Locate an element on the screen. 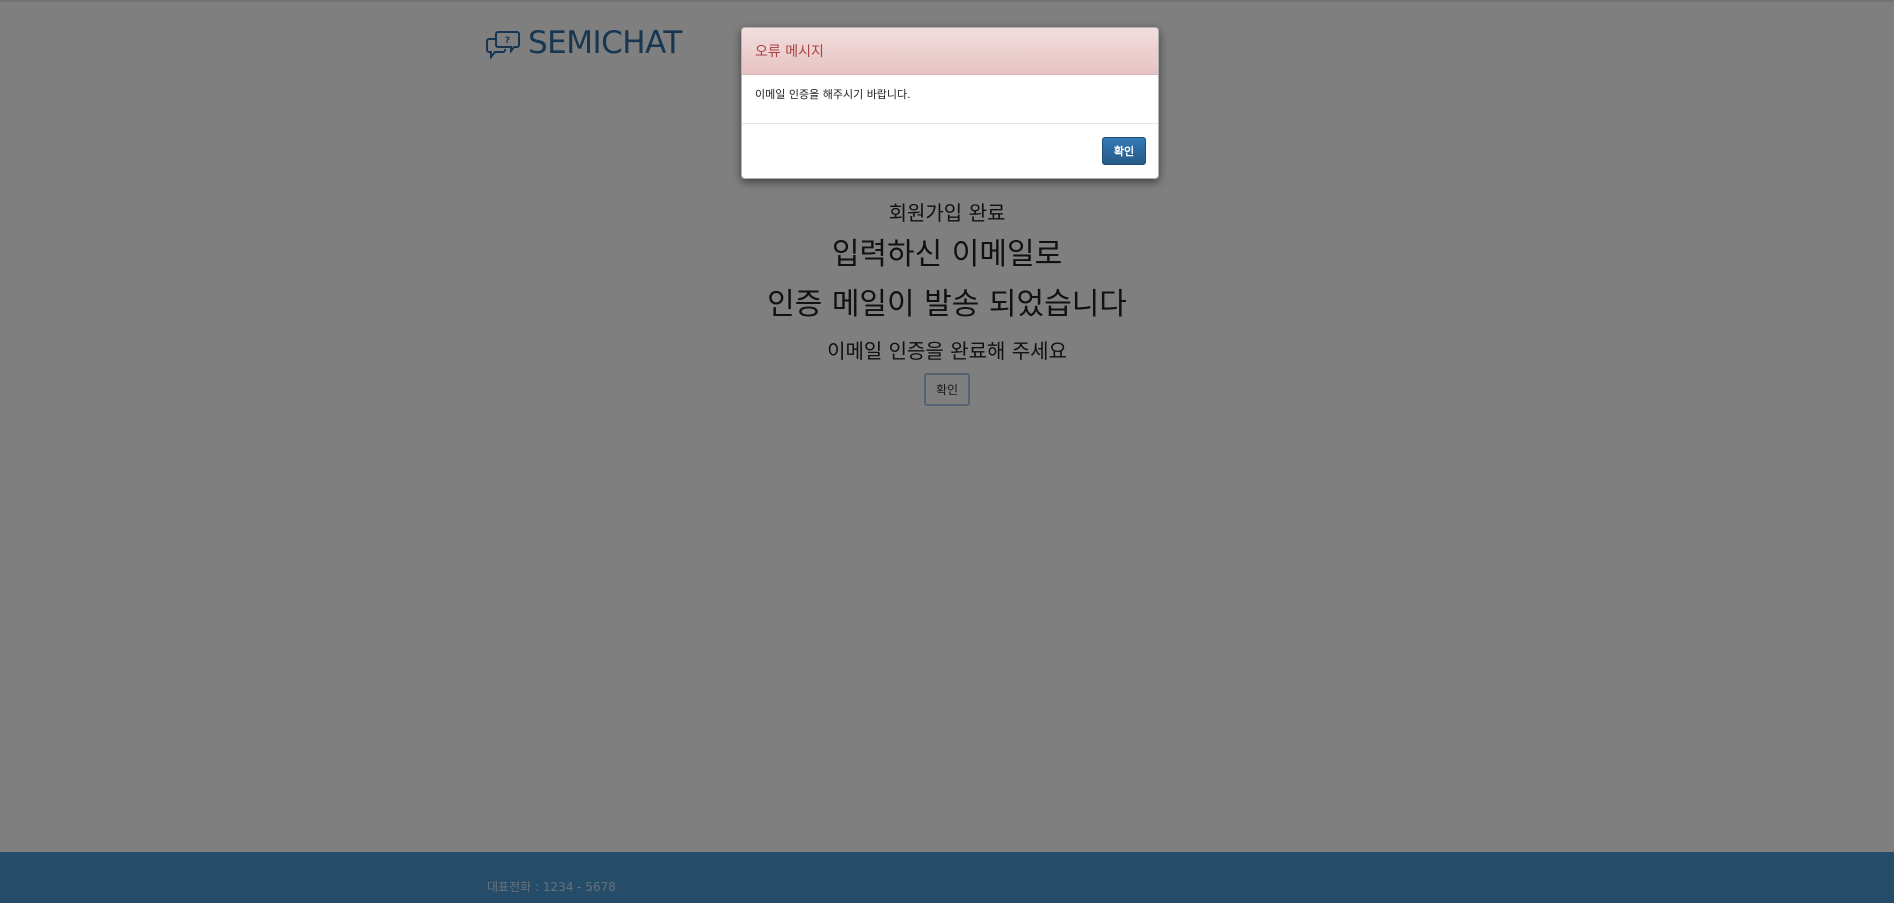 The height and width of the screenshot is (903, 1894). modal-message: 이메일 인증을 해주시기 바랍니다. is located at coordinates (833, 94).